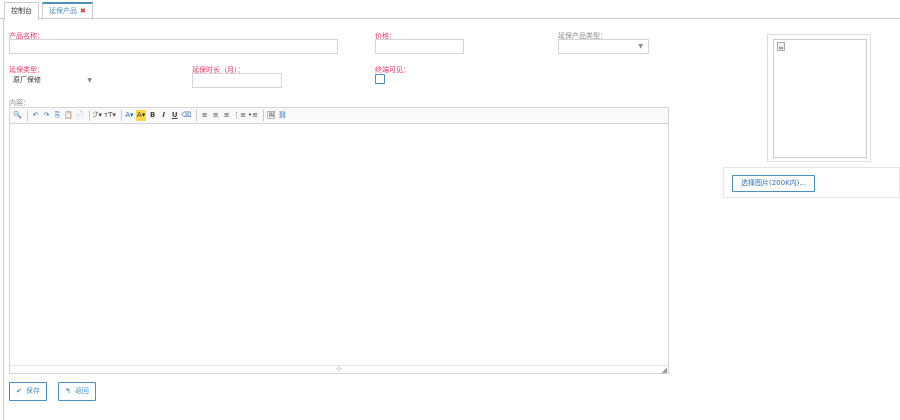 Image resolution: width=900 pixels, height=420 pixels. I want to click on resize-corner-icon: ◢, so click(664, 370).